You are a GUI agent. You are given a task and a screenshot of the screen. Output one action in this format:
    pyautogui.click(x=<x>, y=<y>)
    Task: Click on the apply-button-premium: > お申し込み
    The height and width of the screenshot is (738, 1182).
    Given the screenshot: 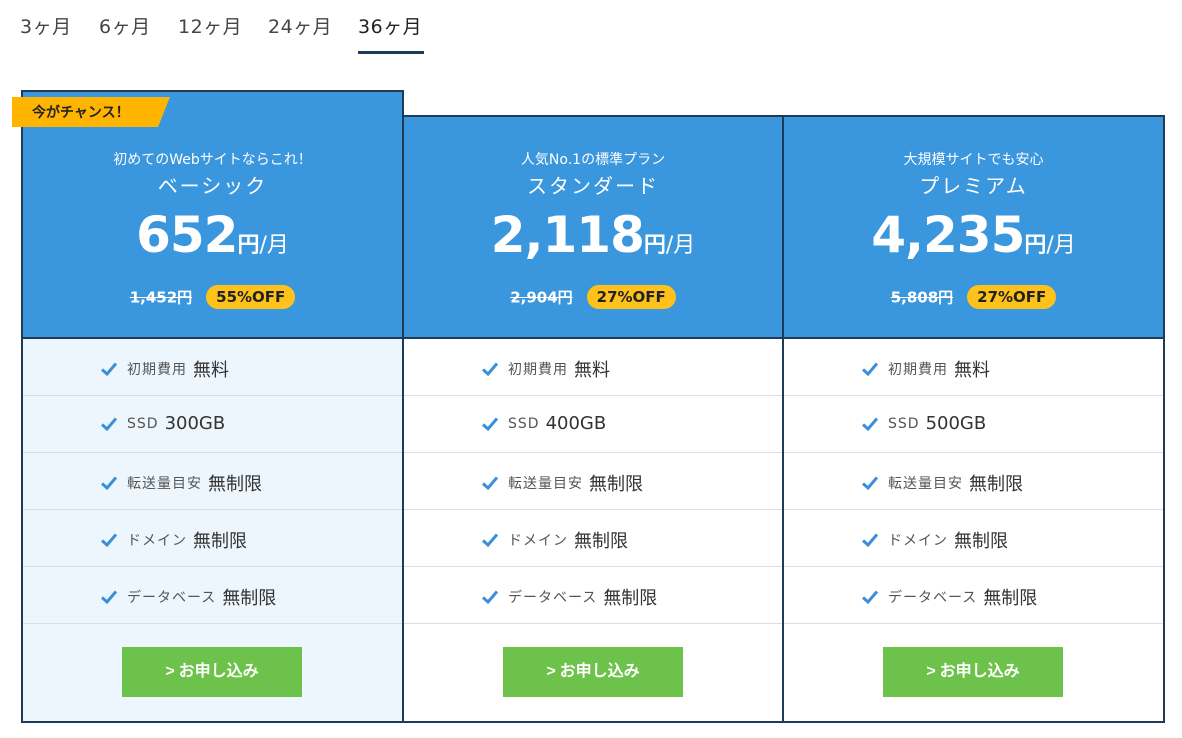 What is the action you would take?
    pyautogui.click(x=973, y=672)
    